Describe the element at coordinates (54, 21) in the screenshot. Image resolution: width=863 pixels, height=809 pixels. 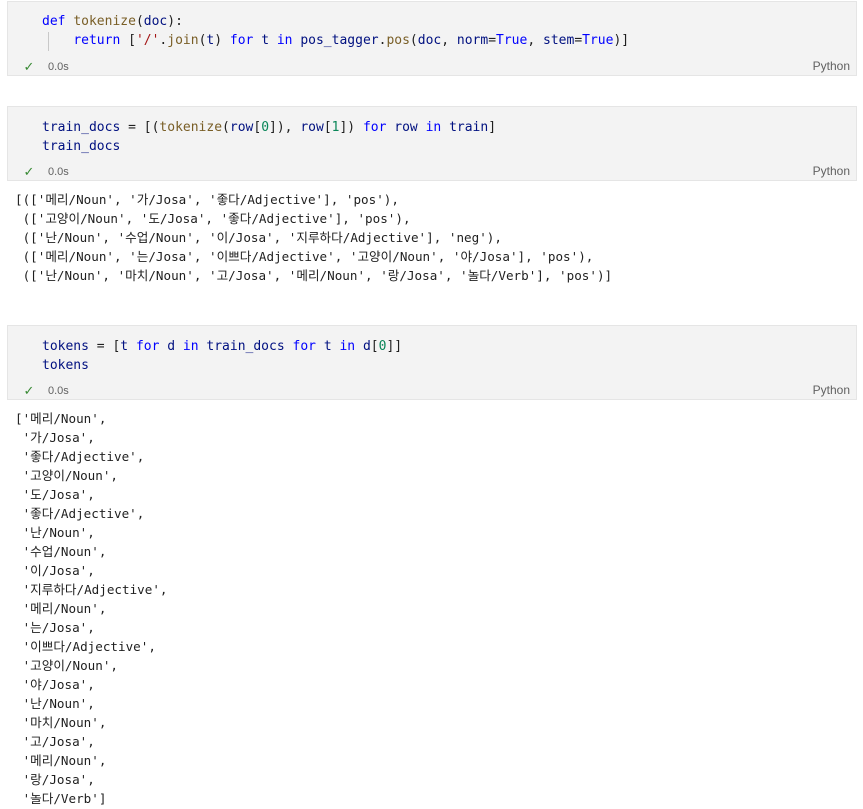
I see `code-token: def` at that location.